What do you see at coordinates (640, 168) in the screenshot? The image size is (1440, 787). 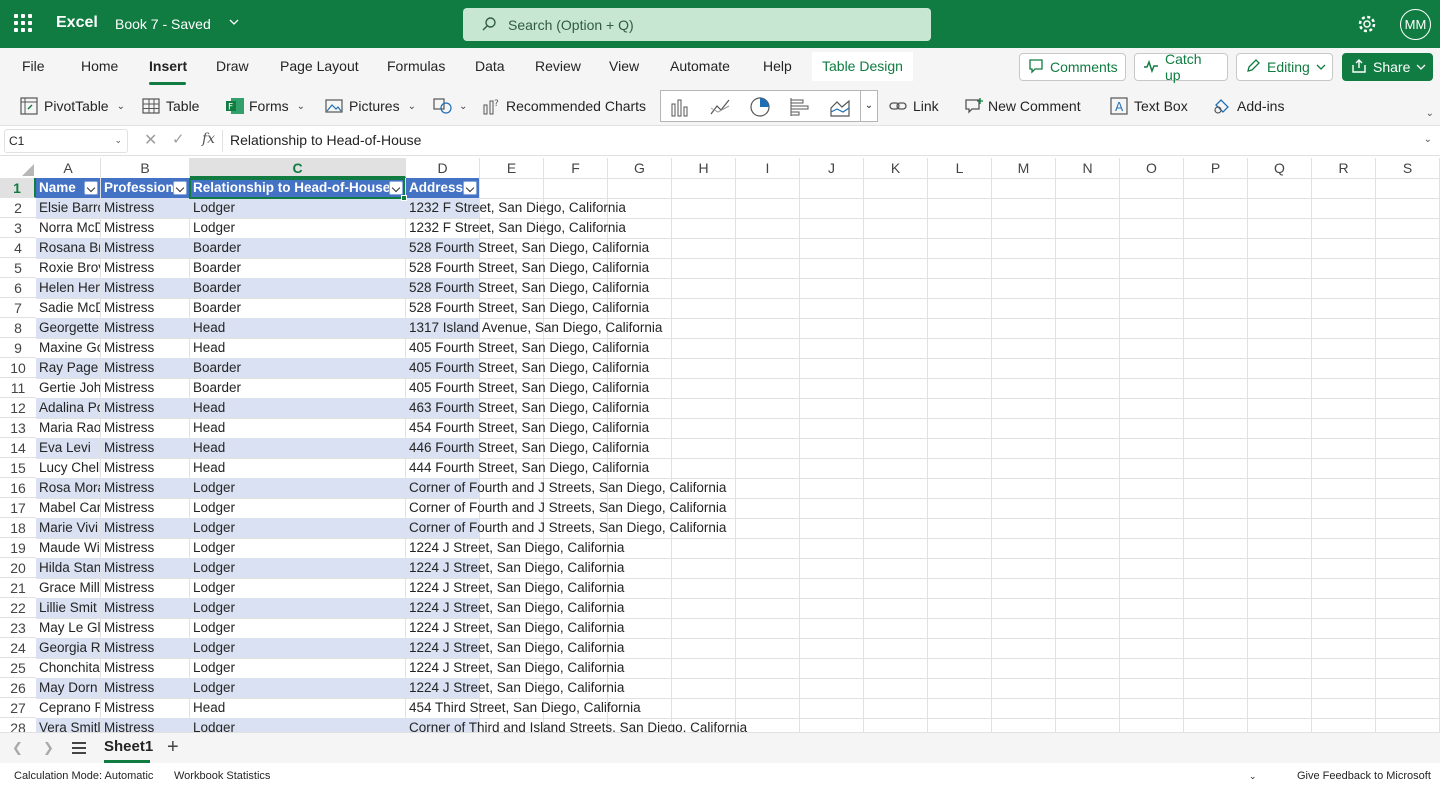 I see `column-header-g: G` at bounding box center [640, 168].